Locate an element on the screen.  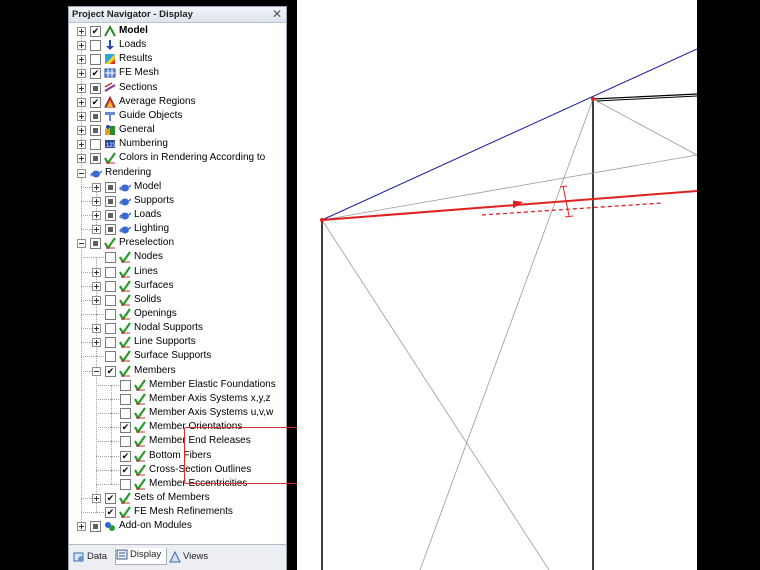
tree-item-rendering: Rendering is located at coordinates (177, 173).